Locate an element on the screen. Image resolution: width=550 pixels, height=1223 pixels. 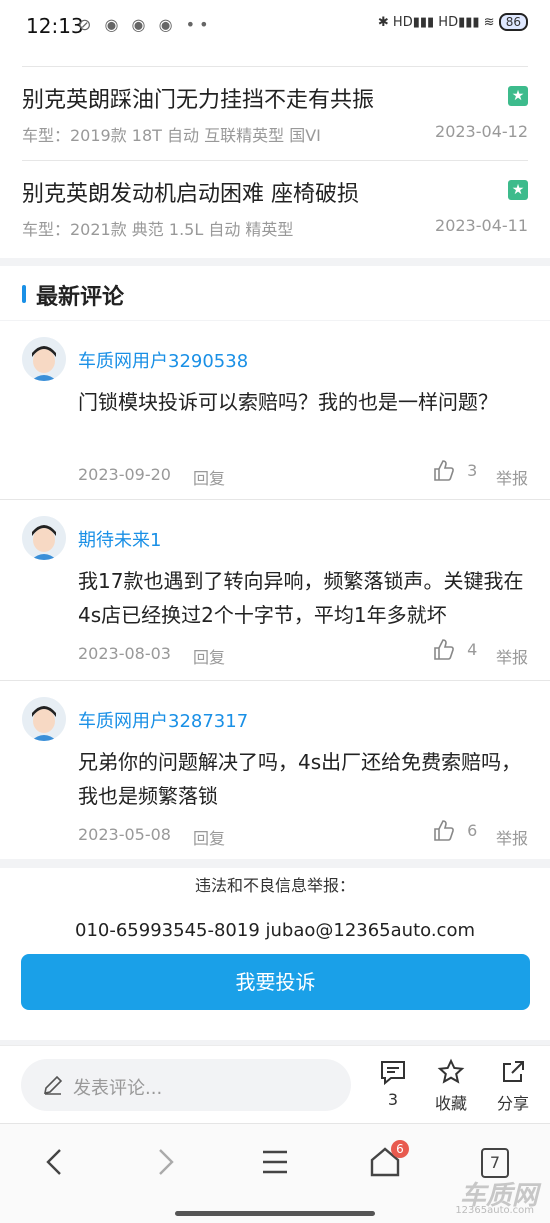
comment-icon is located at coordinates (393, 1073).